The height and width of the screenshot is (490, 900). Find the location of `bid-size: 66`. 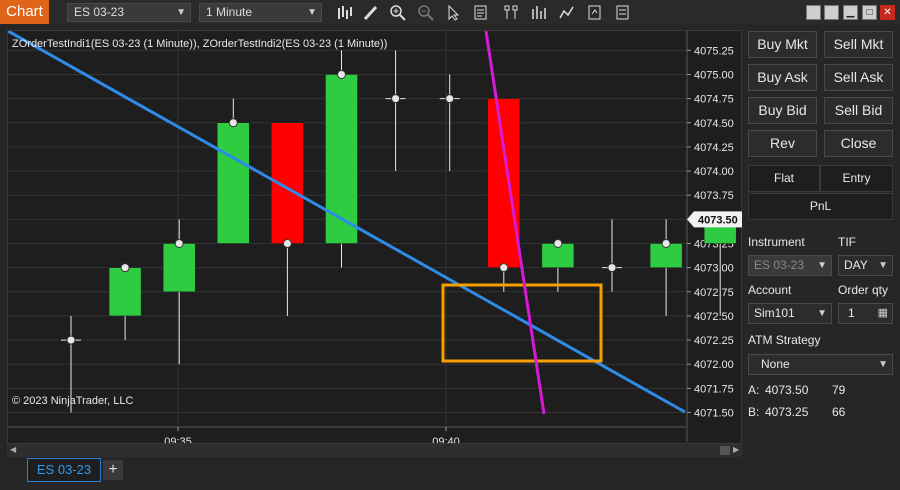

bid-size: 66 is located at coordinates (839, 412).